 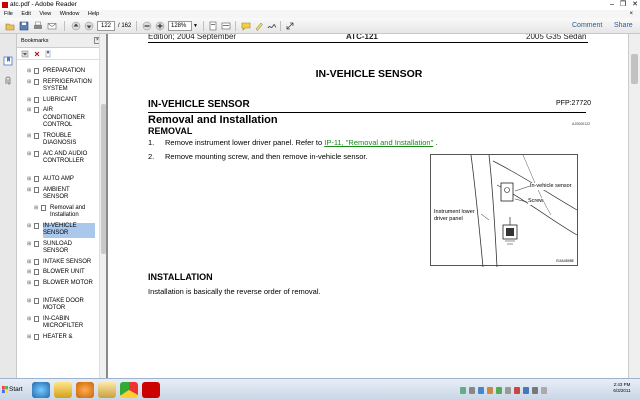 I want to click on close-button: ✕, so click(x=635, y=5).